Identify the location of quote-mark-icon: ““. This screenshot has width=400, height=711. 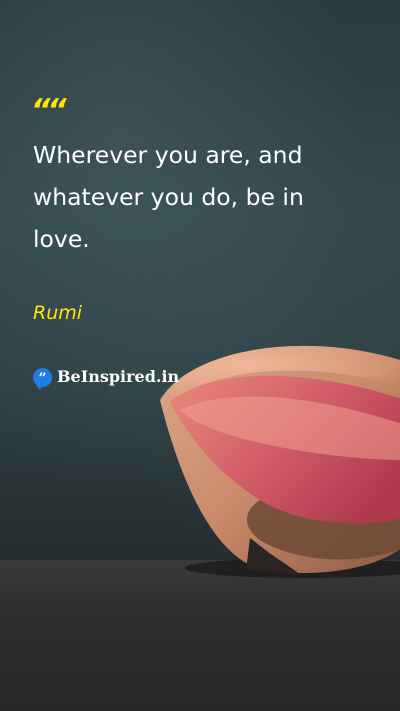
(49, 110).